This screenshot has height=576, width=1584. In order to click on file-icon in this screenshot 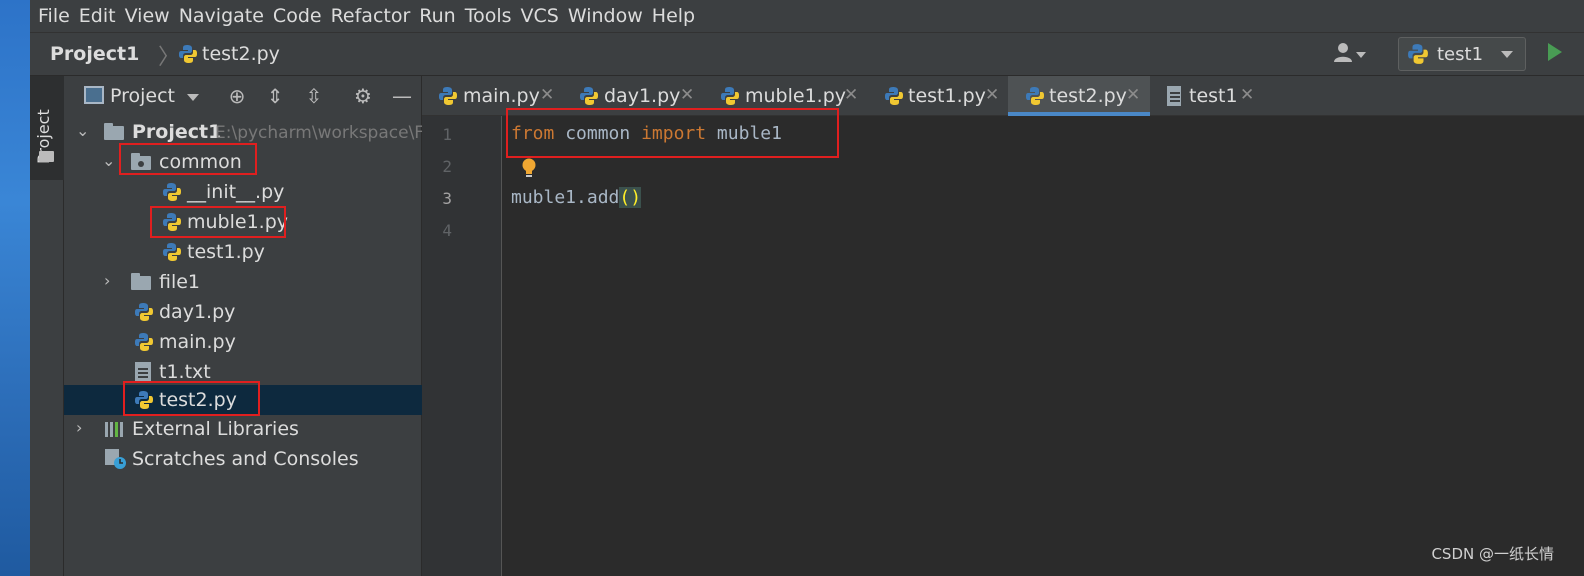, I will do `click(1174, 96)`.